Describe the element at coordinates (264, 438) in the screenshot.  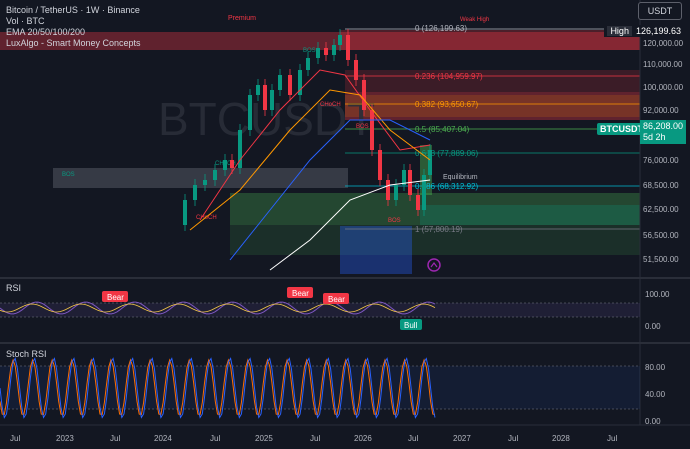
I see `time-axis-label: 2025` at that location.